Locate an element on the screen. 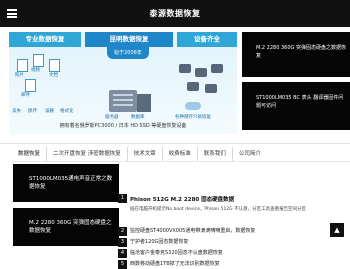  video-doc-icon is located at coordinates (38, 60).